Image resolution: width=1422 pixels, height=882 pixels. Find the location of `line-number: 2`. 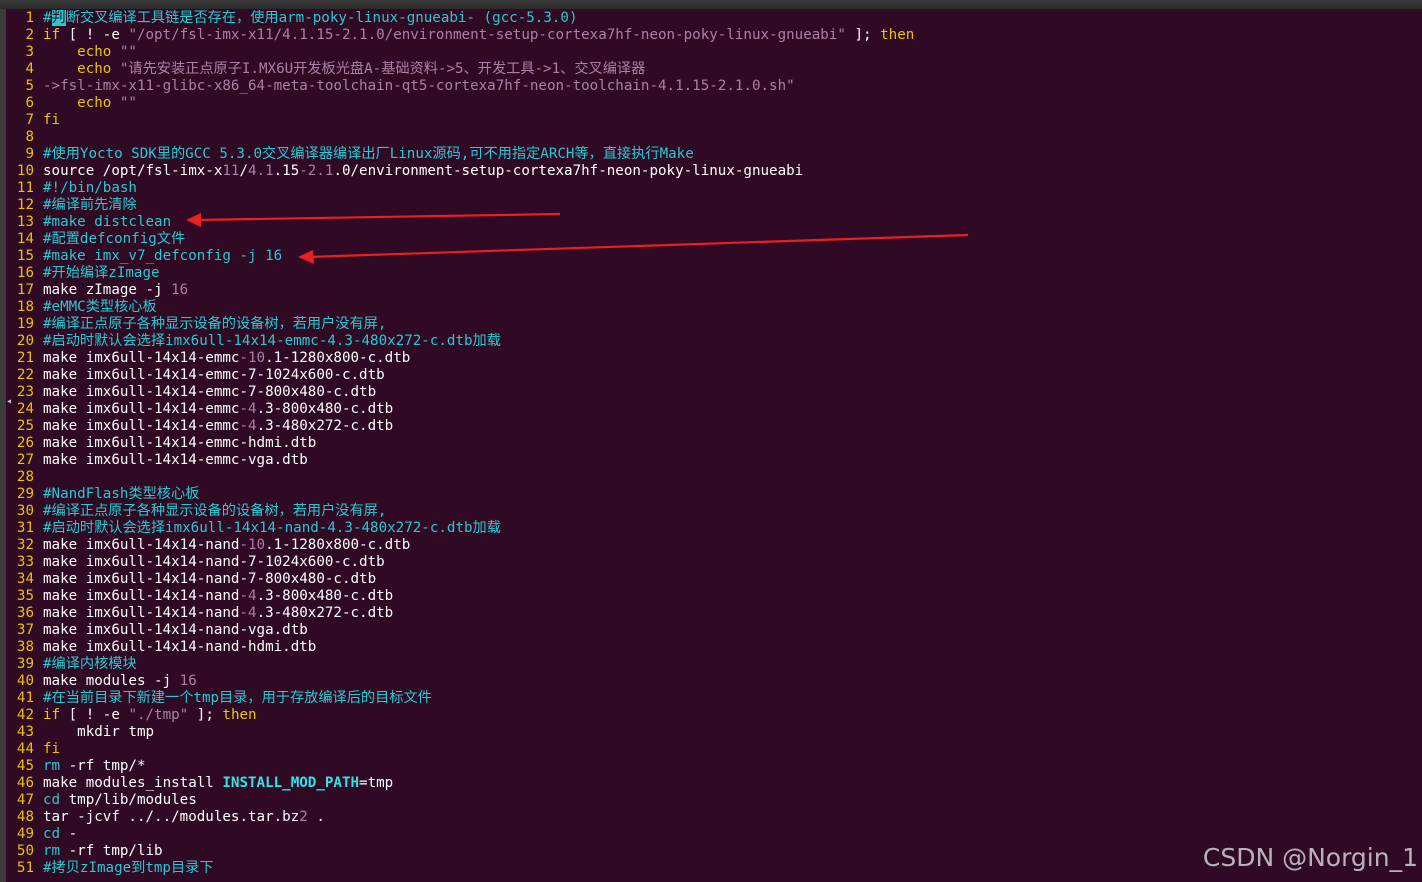

line-number: 2 is located at coordinates (29, 35).